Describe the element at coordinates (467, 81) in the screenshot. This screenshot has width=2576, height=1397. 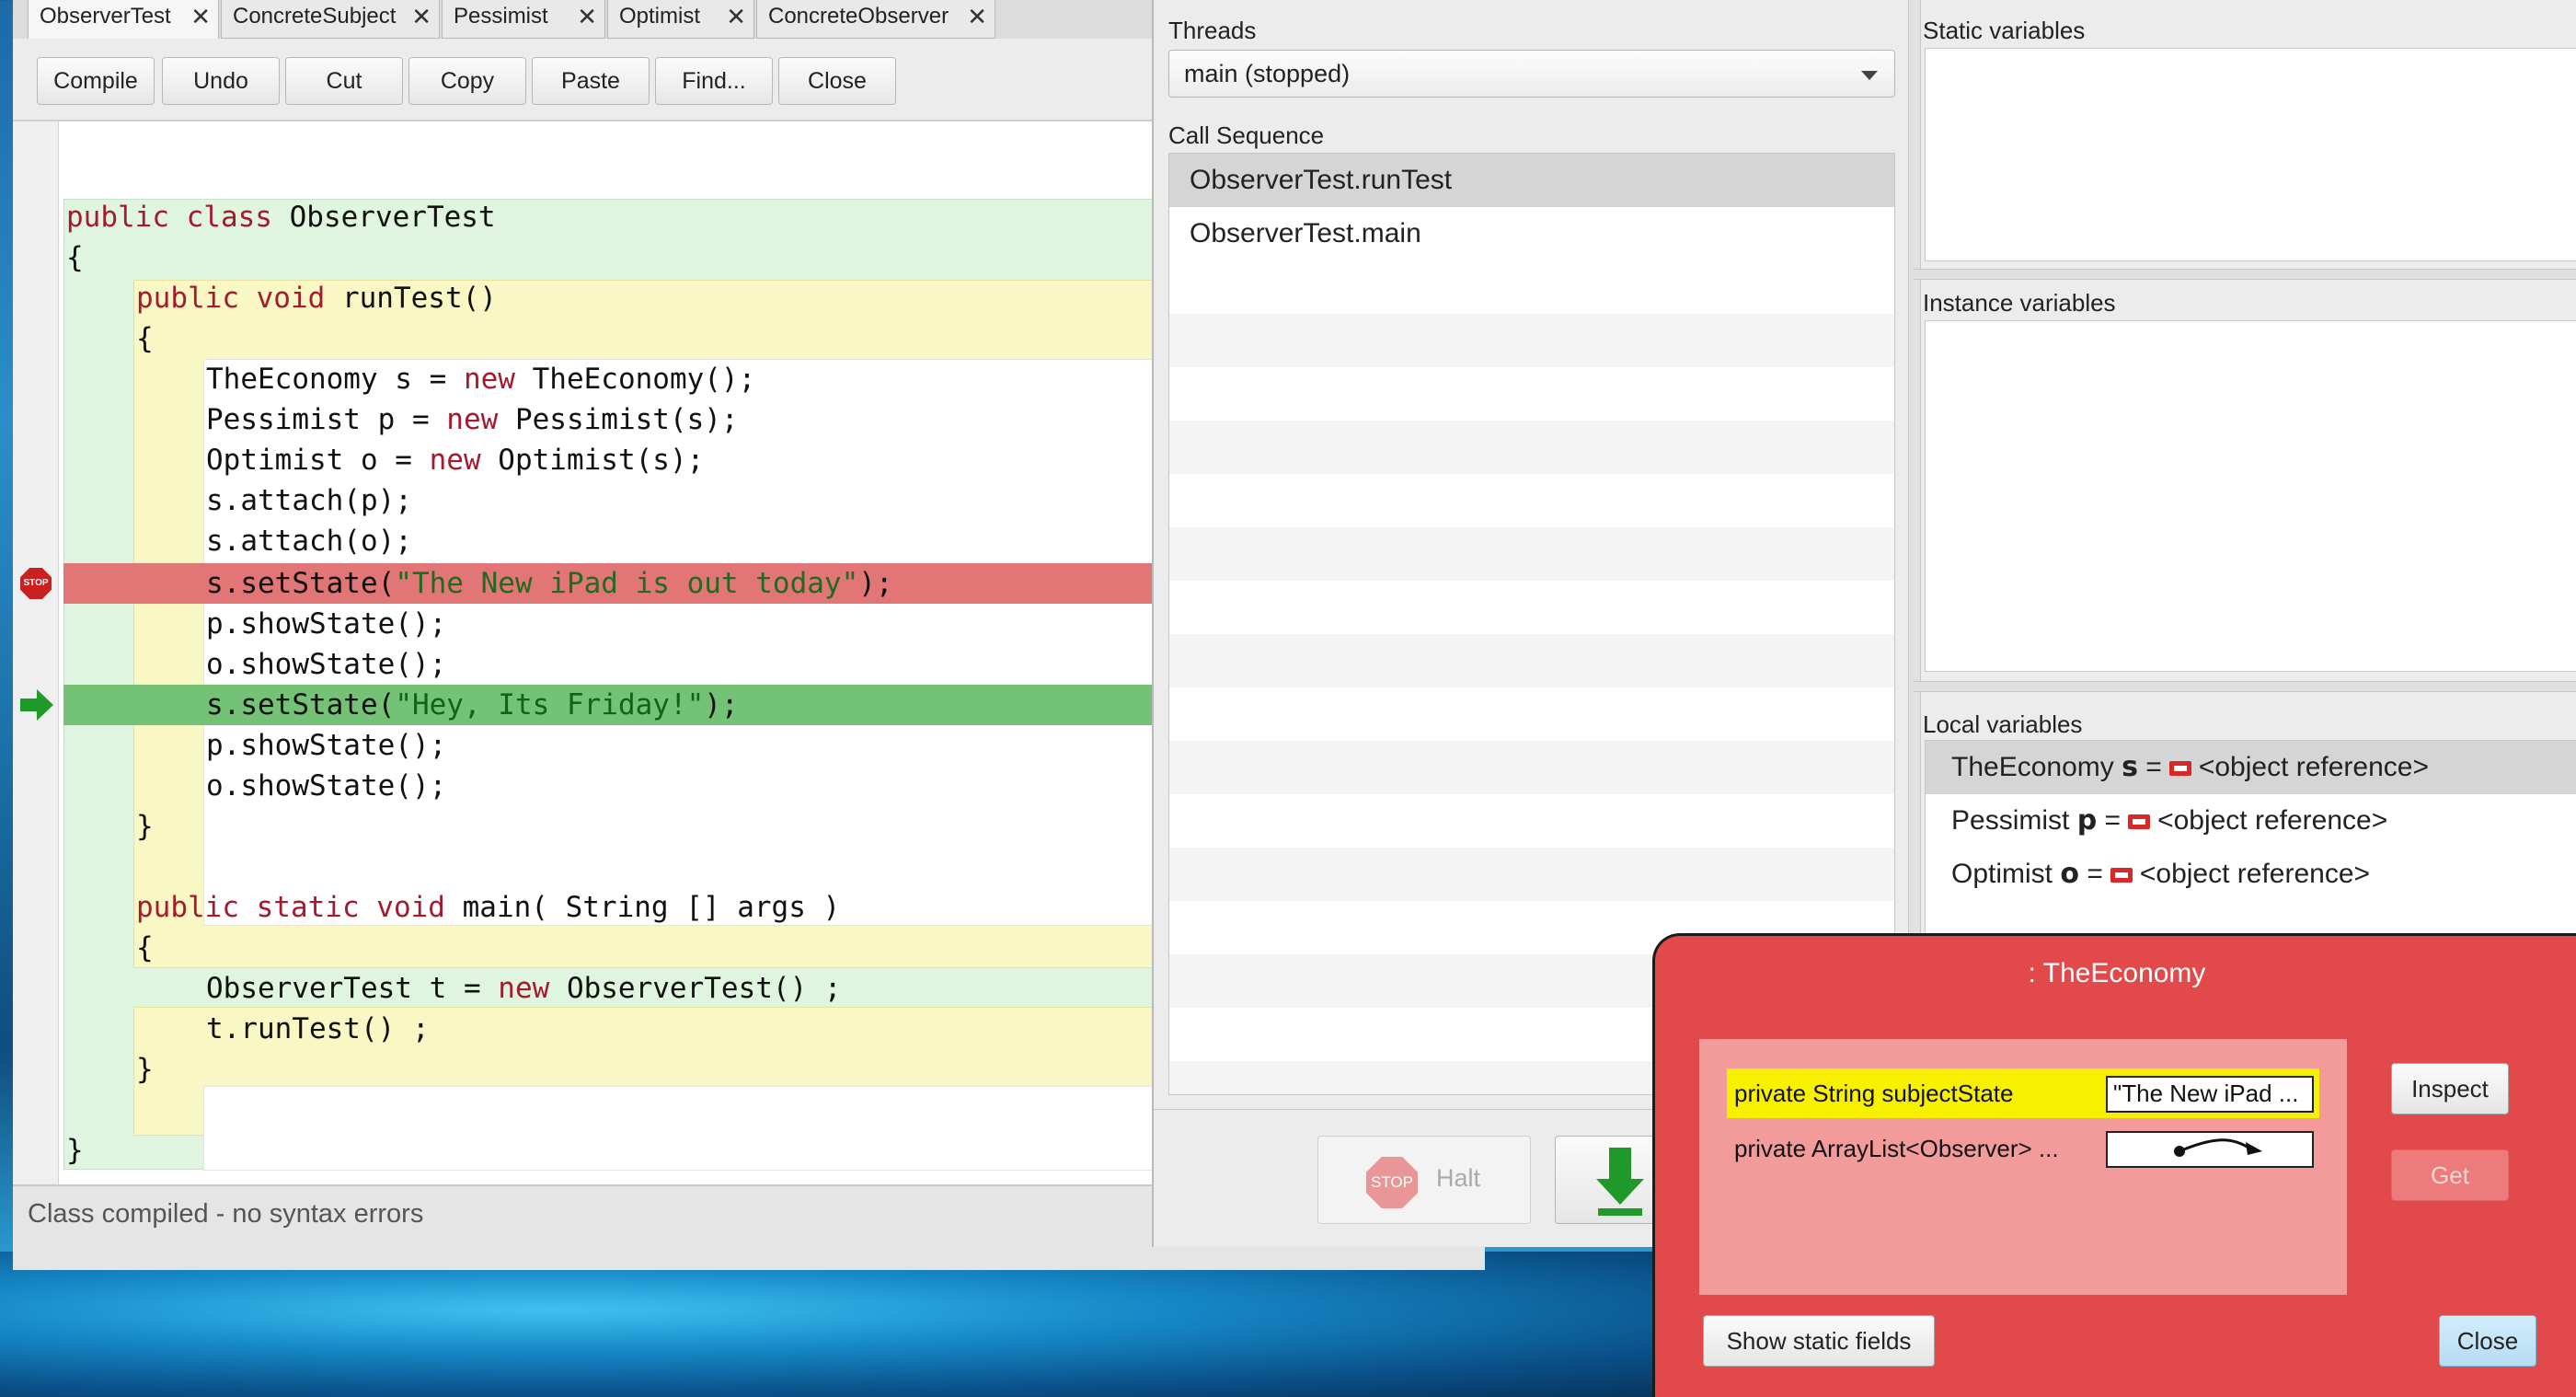
I see `copy-button: Copy` at that location.